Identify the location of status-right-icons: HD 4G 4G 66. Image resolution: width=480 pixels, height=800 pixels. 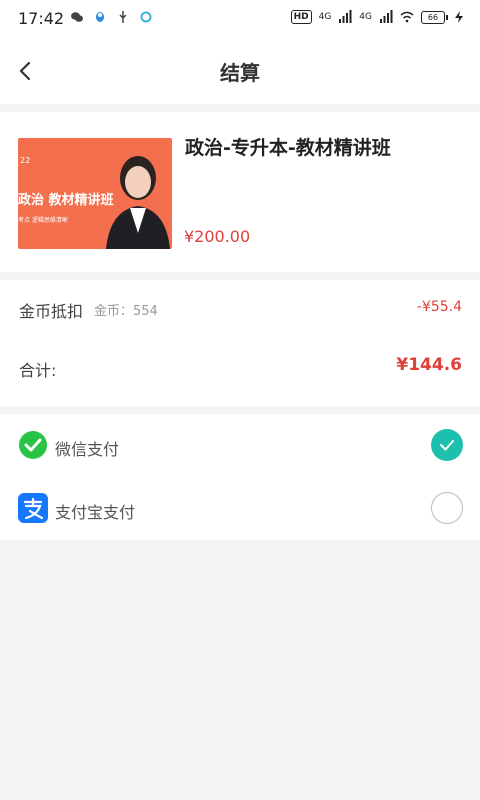
(378, 17).